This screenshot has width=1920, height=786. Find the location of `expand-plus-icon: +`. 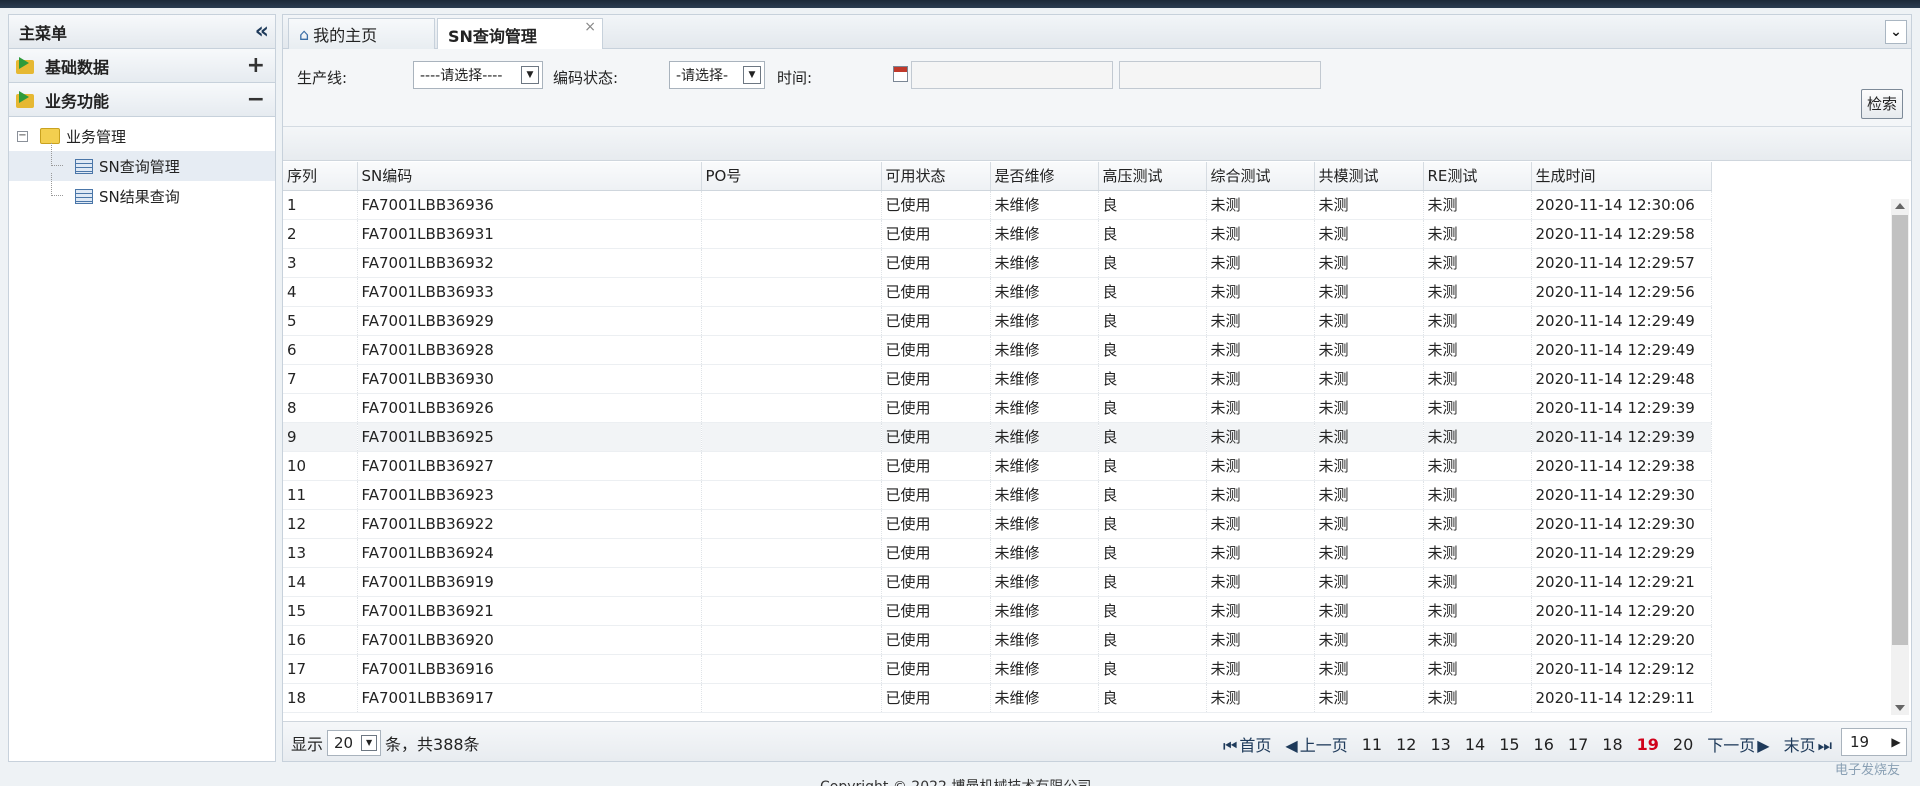

expand-plus-icon: + is located at coordinates (256, 65).